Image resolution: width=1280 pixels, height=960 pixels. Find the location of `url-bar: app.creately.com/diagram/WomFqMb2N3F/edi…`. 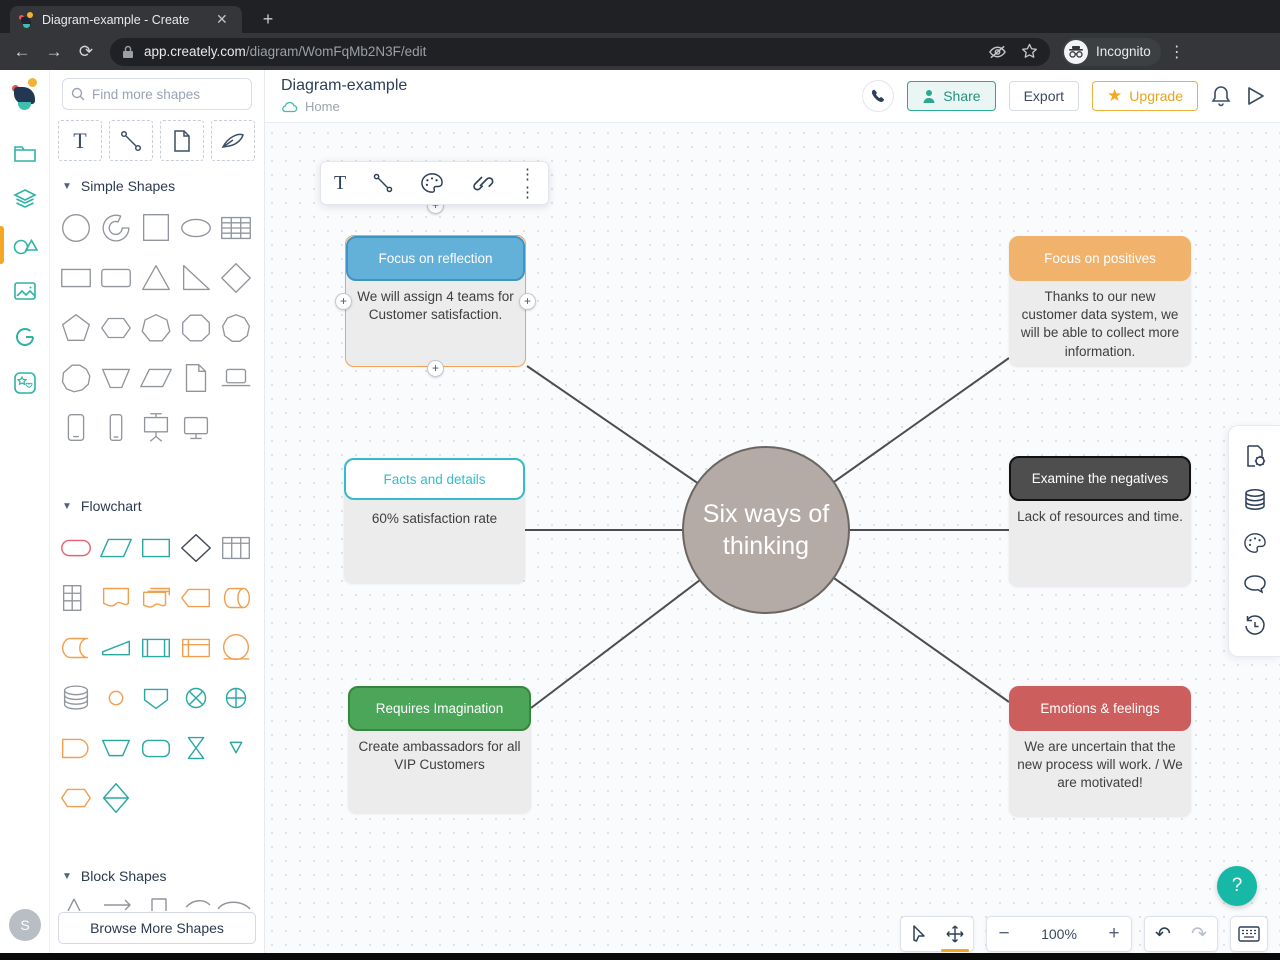

url-bar: app.creately.com/diagram/WomFqMb2N3F/edi… is located at coordinates (580, 51).